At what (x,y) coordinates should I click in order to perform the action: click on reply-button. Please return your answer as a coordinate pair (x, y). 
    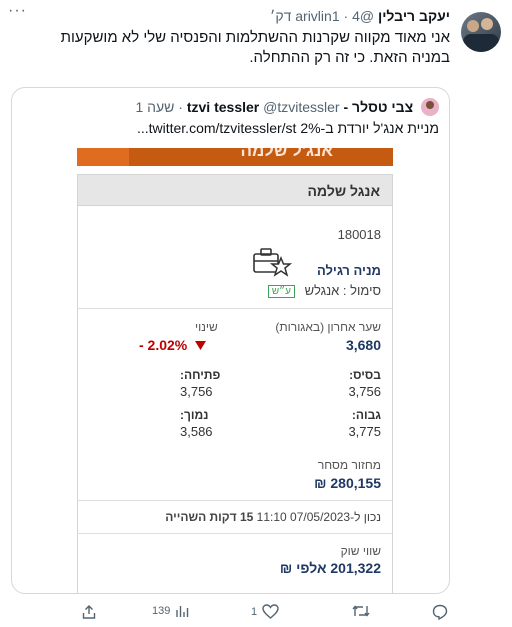
    Looking at the image, I should click on (442, 612).